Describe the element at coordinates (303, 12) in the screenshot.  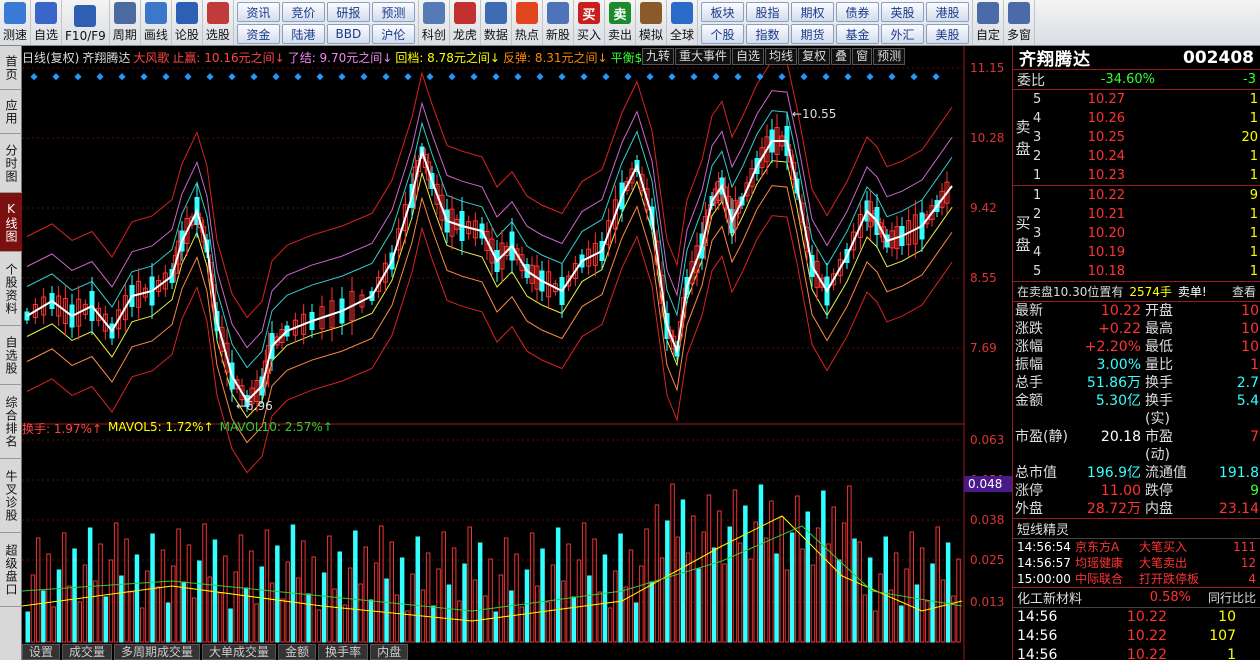
I see `grid-button-2: 竞价` at that location.